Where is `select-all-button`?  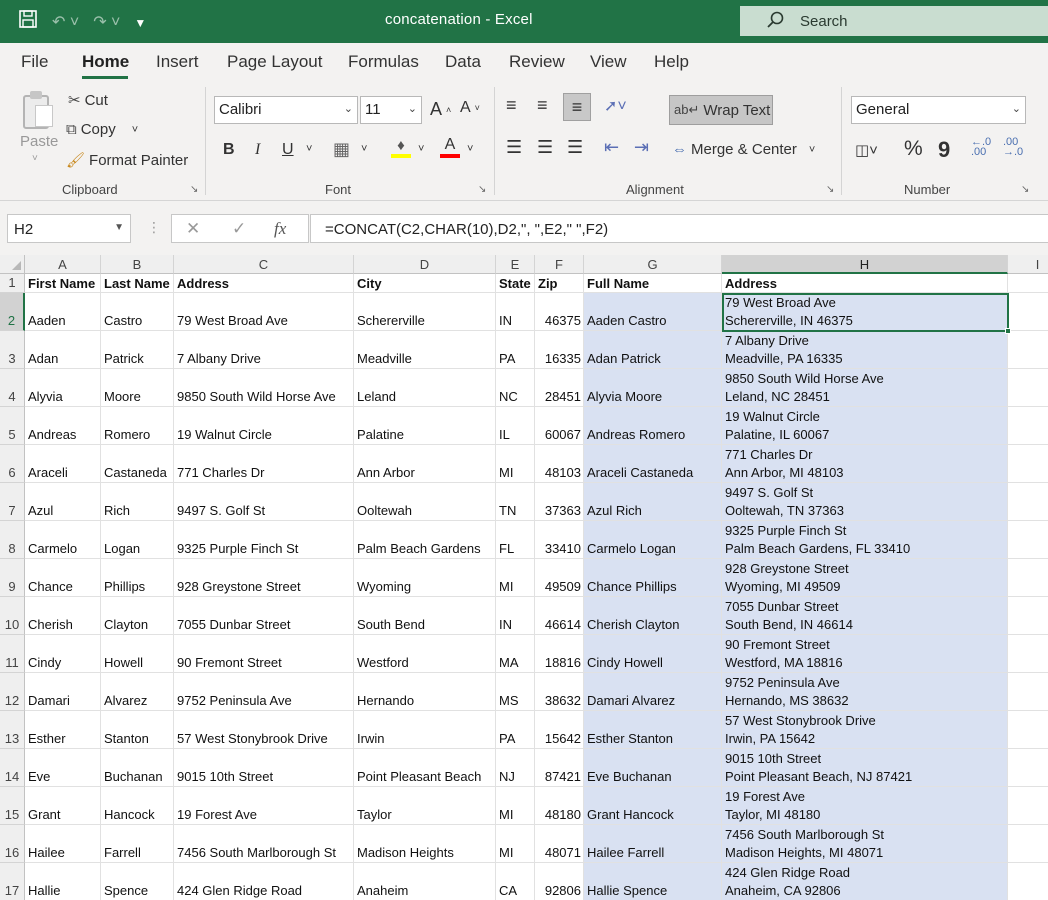 select-all-button is located at coordinates (12, 264).